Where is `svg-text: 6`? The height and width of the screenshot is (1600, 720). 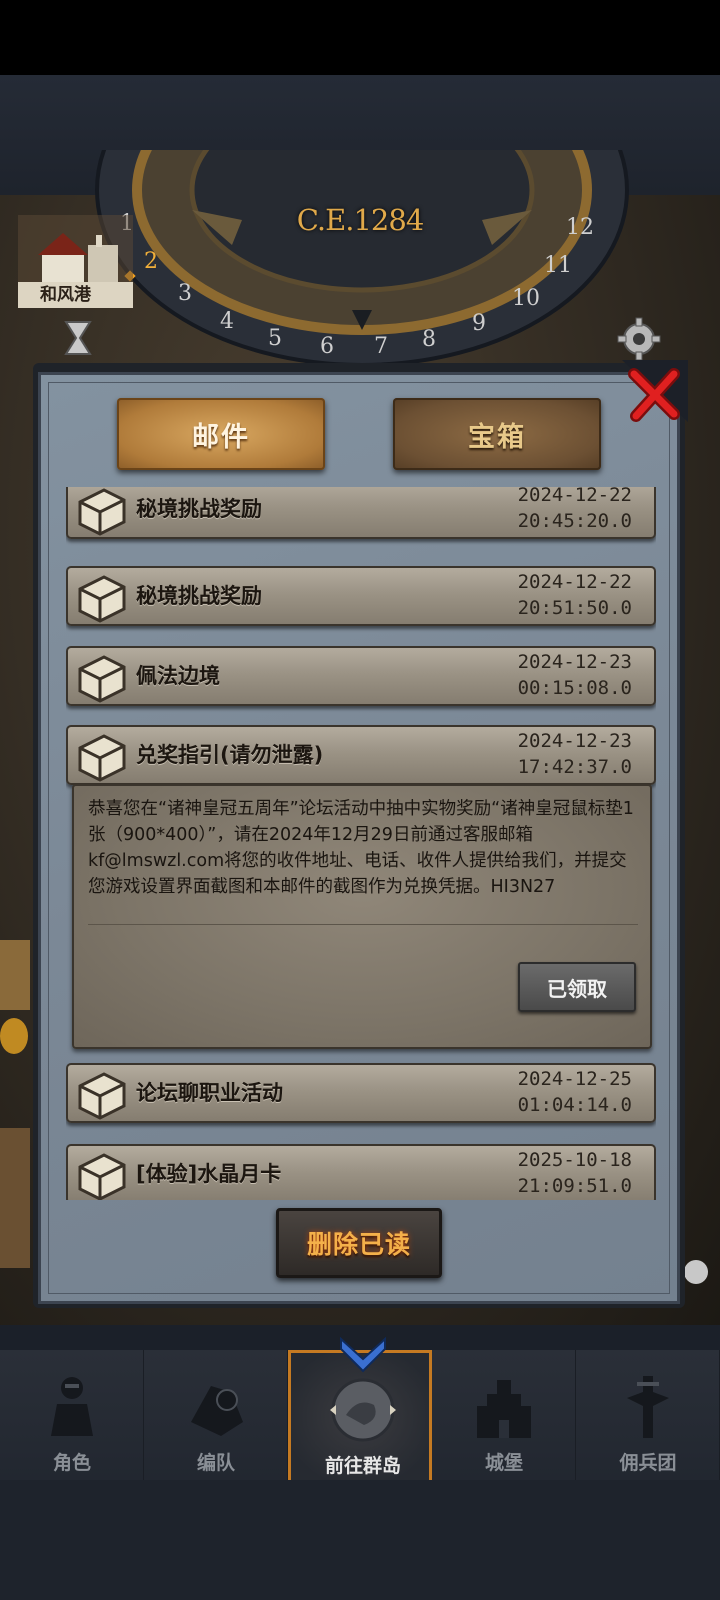 svg-text: 6 is located at coordinates (327, 346).